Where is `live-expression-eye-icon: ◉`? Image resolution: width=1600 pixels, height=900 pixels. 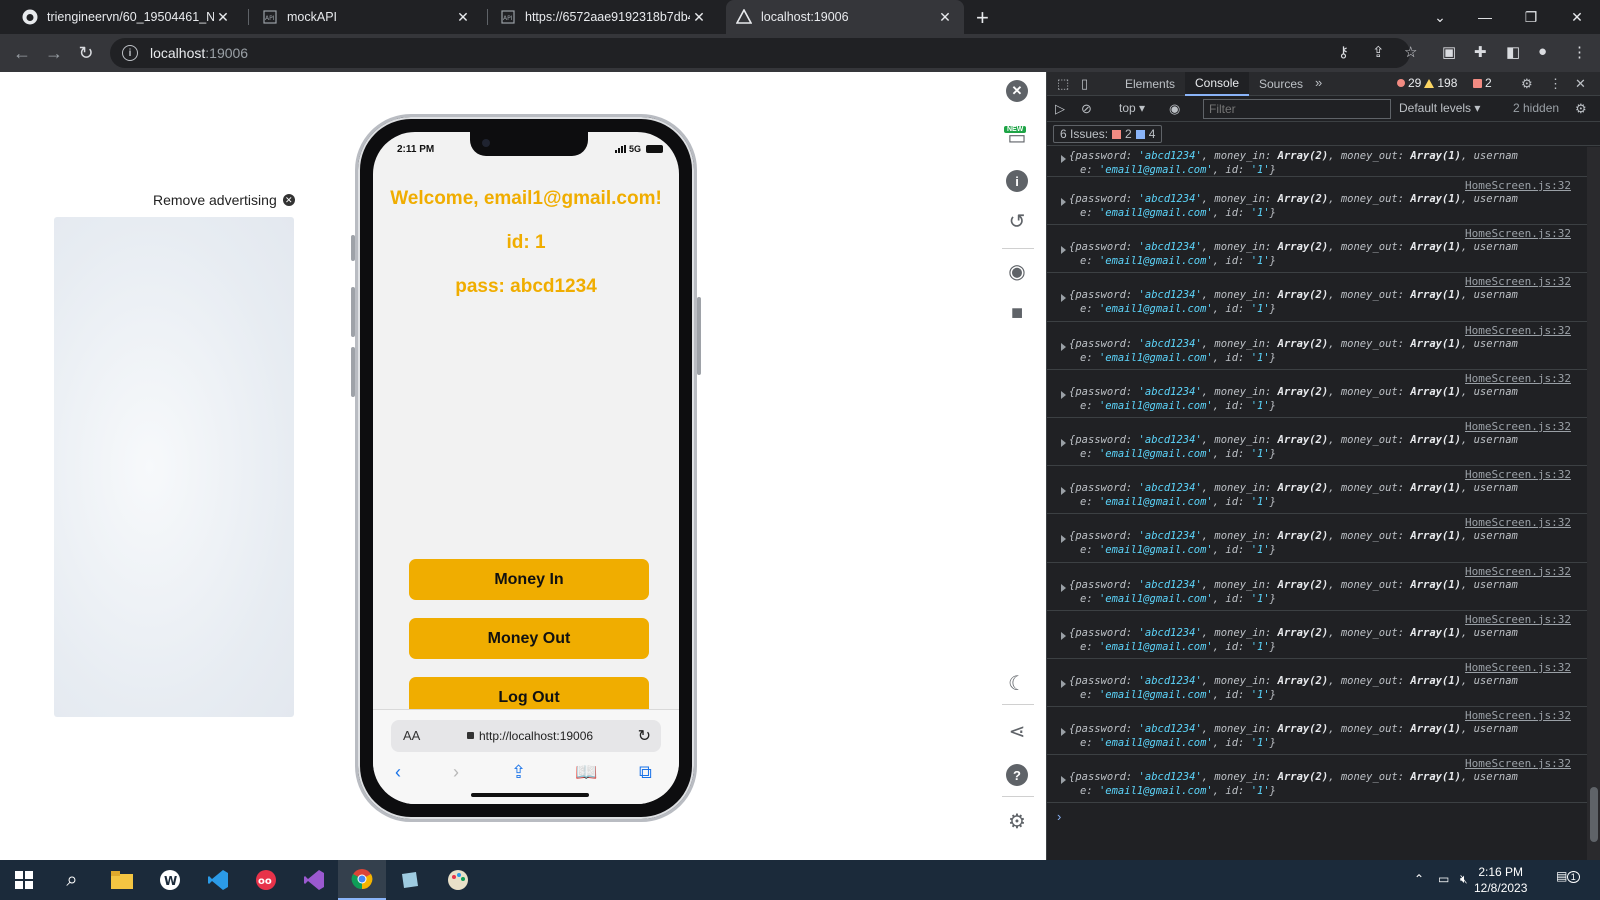
live-expression-eye-icon: ◉ is located at coordinates (1174, 109).